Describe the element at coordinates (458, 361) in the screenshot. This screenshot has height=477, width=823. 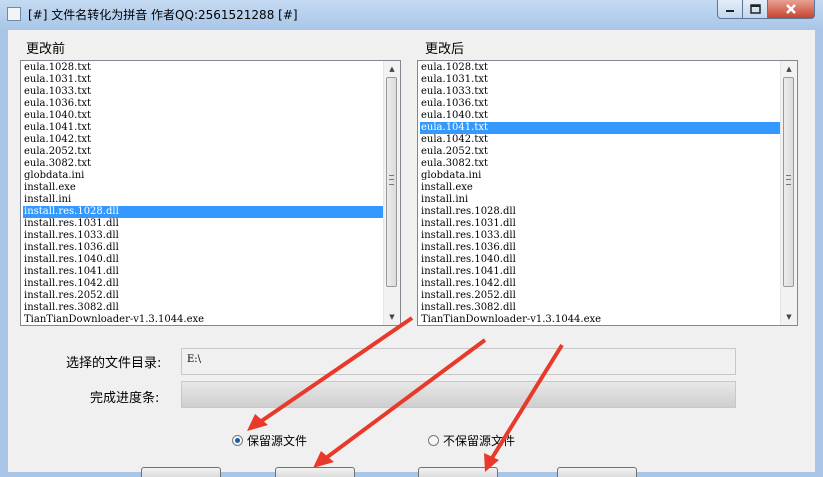
I see `directory-field: E:\` at that location.